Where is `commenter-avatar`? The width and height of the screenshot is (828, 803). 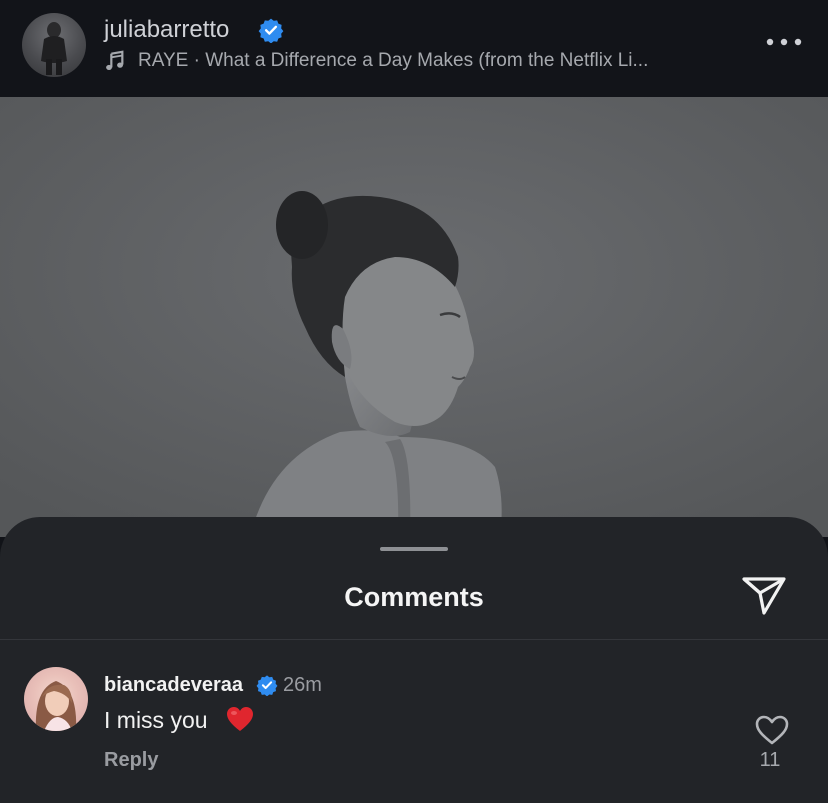
commenter-avatar is located at coordinates (56, 699).